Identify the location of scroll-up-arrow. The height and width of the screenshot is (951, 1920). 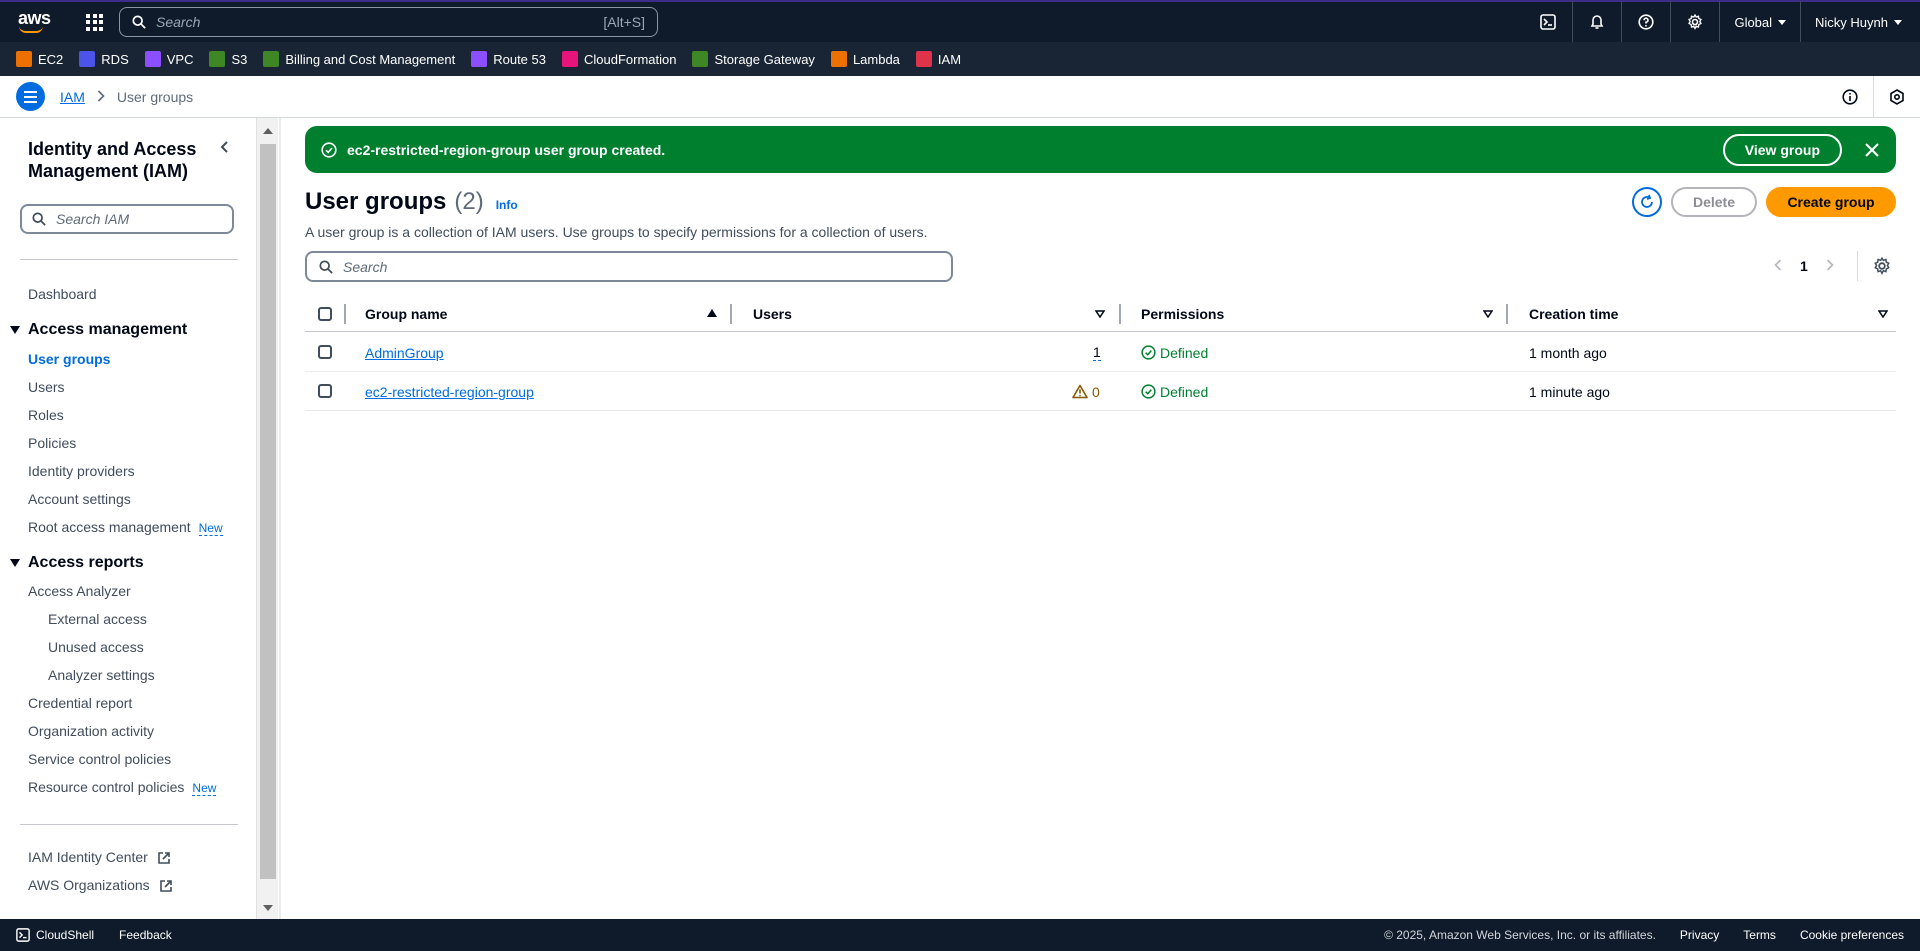
(268, 131).